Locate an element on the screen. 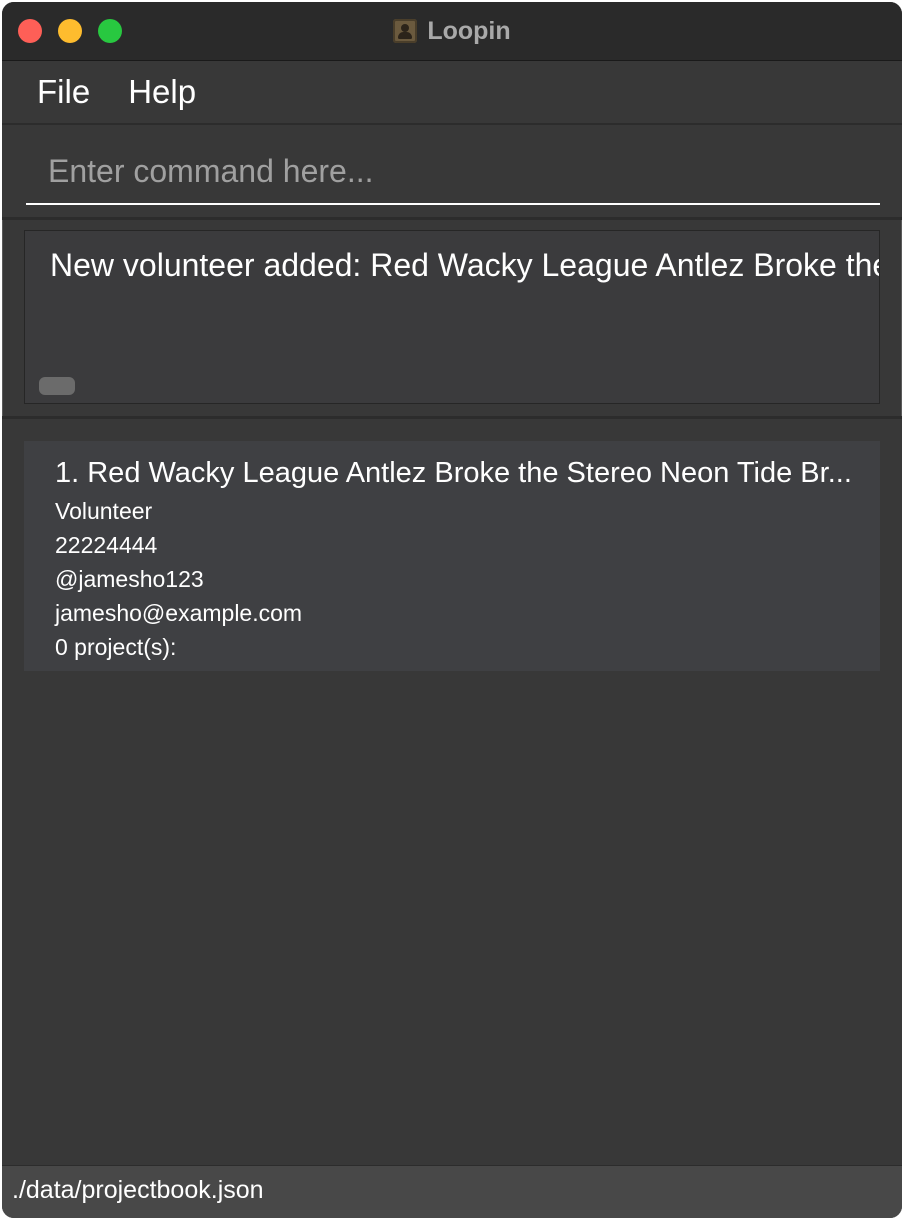  command-input is located at coordinates (453, 172).